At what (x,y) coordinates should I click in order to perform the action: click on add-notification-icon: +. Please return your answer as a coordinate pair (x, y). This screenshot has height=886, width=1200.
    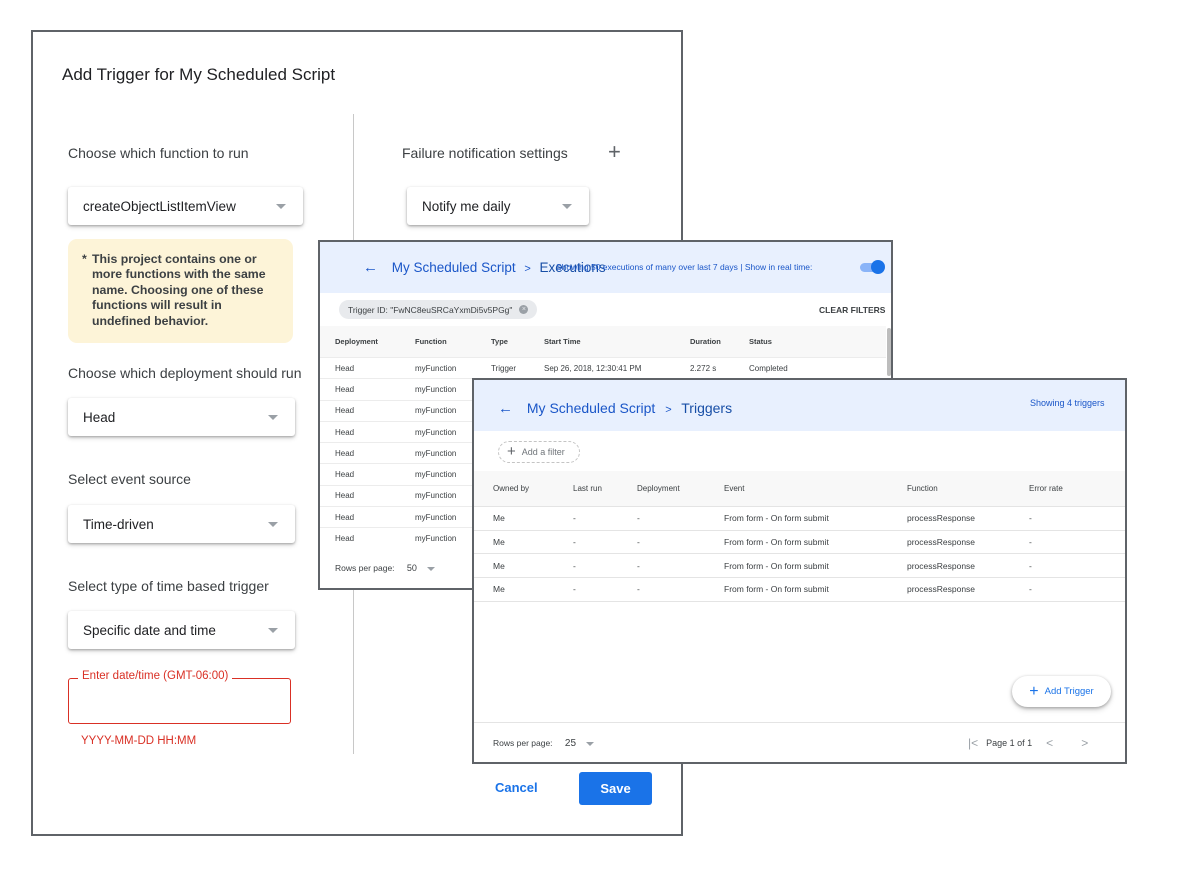
    Looking at the image, I should click on (614, 152).